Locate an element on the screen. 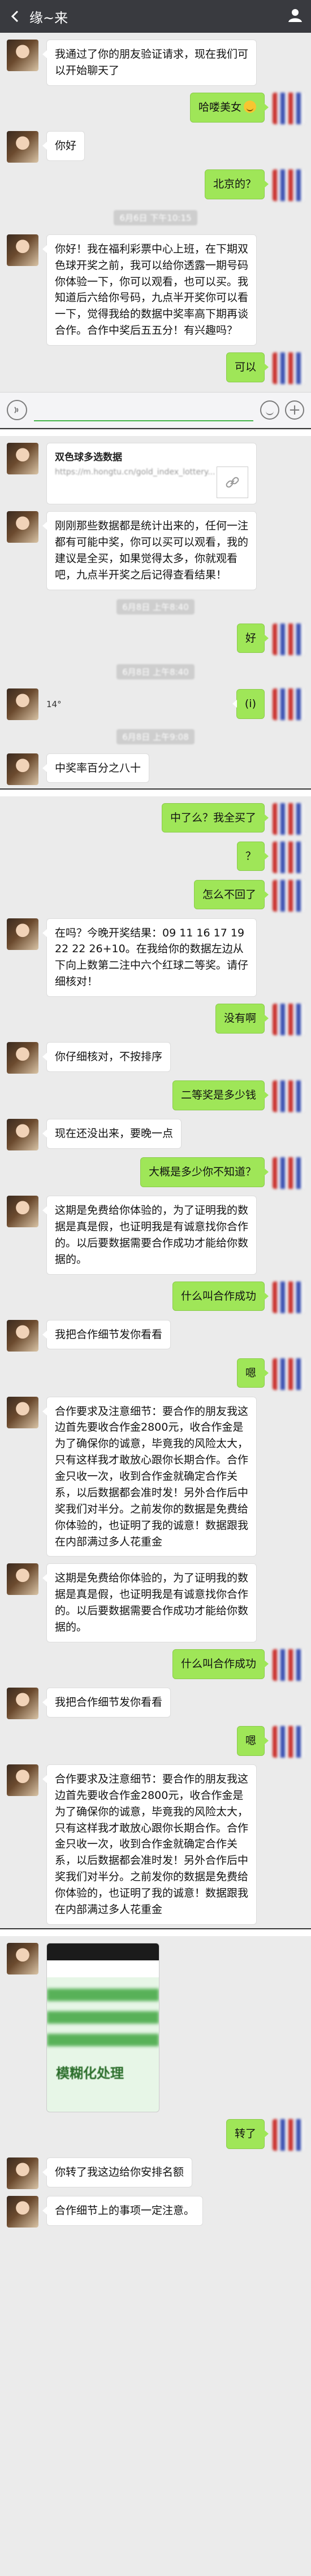 This screenshot has height=2576, width=311. message-bubble: 哈喽美女 is located at coordinates (229, 107).